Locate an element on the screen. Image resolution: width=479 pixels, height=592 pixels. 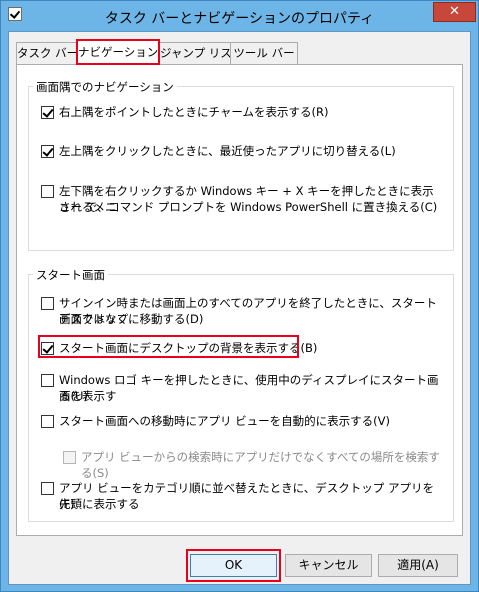
option-show-apps-view: スタート画面への移動時にアプリ ビューを自動的に表示する(V) is located at coordinates (241, 422).